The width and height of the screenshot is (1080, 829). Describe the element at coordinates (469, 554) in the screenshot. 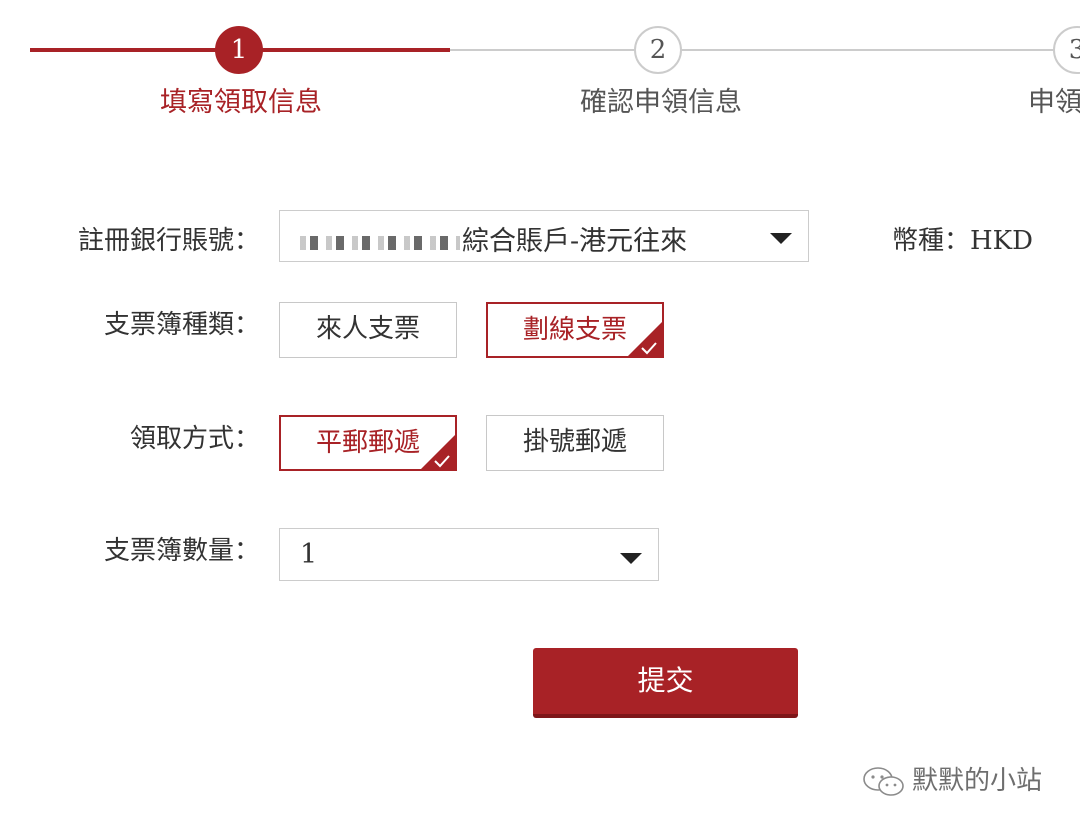

I see `quantity-select: 1` at that location.